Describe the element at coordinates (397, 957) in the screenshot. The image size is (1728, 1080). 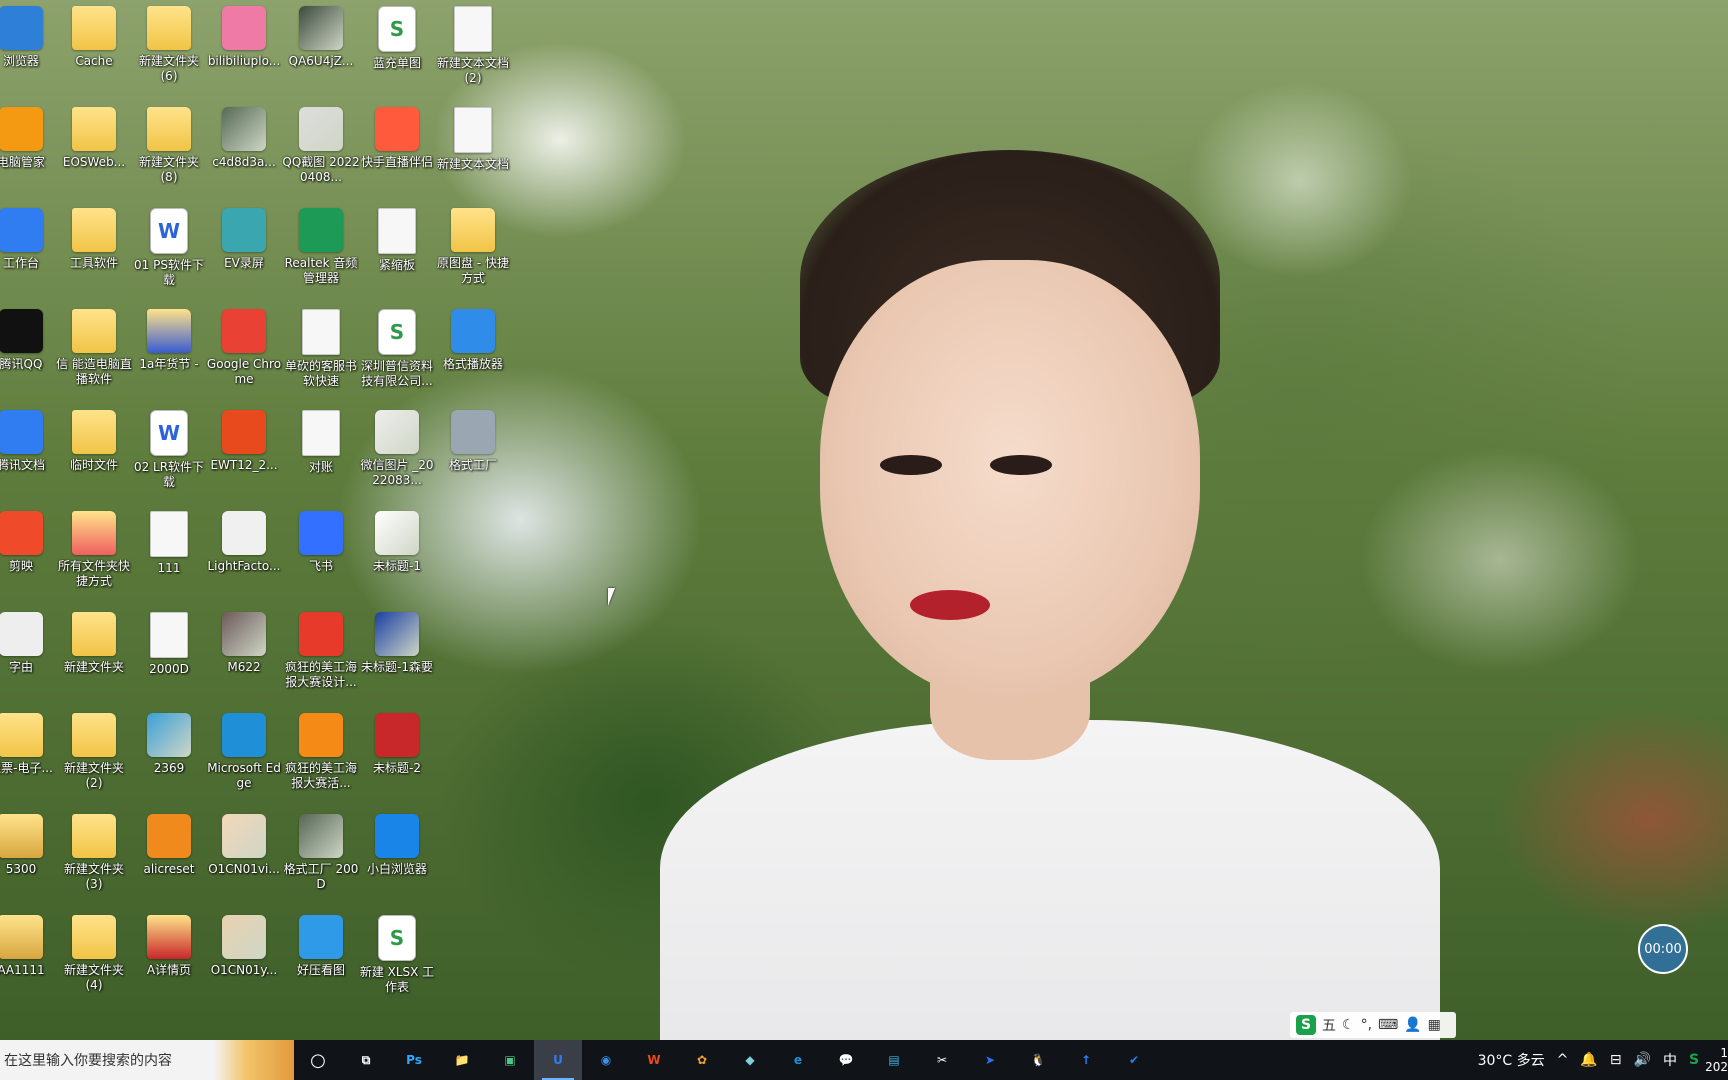
I see `desktop-icon: S 新建 XLSX 工作表` at that location.